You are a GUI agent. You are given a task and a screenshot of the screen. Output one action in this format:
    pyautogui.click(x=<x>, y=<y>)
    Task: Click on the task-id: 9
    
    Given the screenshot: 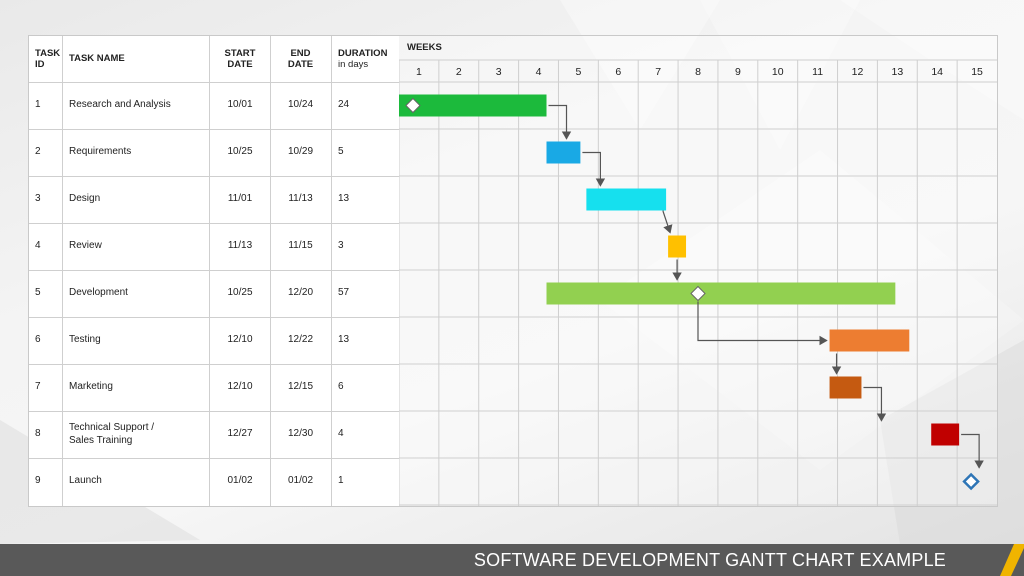 What is the action you would take?
    pyautogui.click(x=38, y=481)
    